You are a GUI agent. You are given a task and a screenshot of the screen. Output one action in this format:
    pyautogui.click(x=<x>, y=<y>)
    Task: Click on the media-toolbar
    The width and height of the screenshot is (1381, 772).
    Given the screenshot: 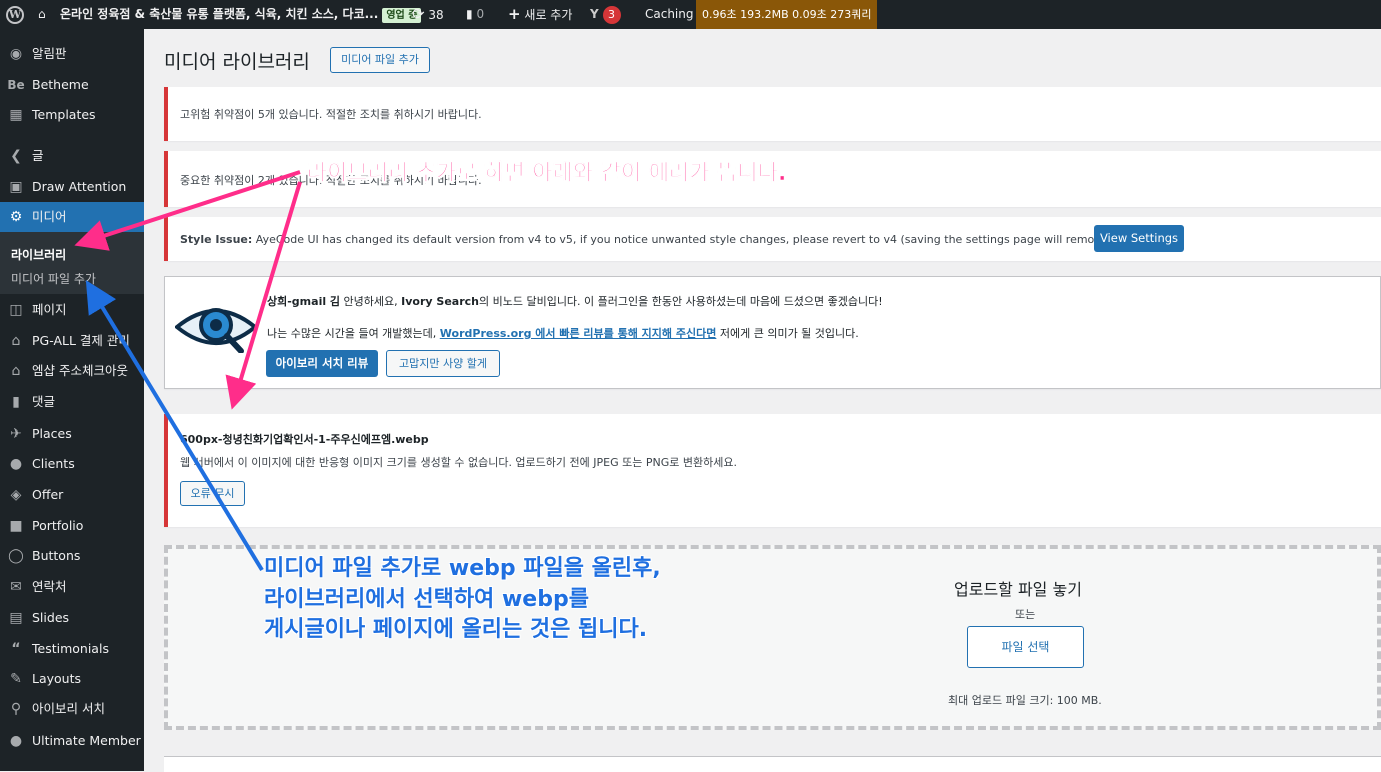 What is the action you would take?
    pyautogui.click(x=772, y=764)
    